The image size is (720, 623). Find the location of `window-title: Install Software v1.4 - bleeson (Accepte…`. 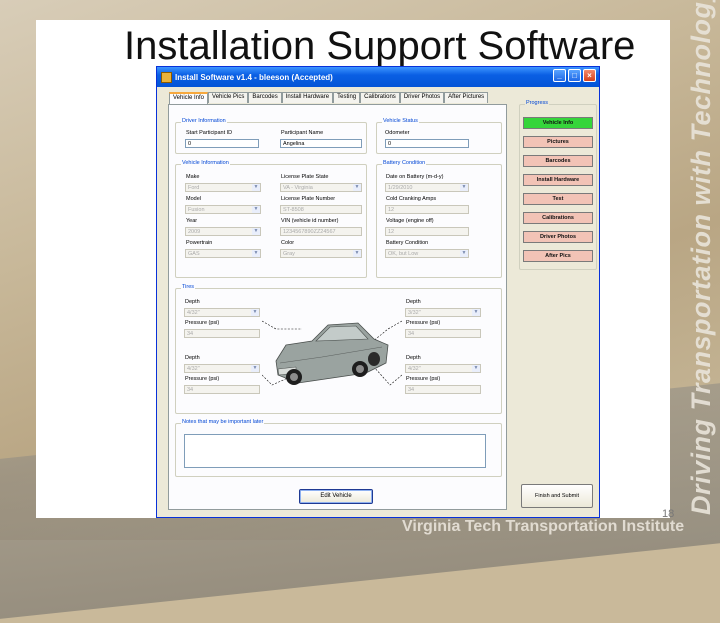

window-title: Install Software v1.4 - bleeson (Accepte… is located at coordinates (254, 77).